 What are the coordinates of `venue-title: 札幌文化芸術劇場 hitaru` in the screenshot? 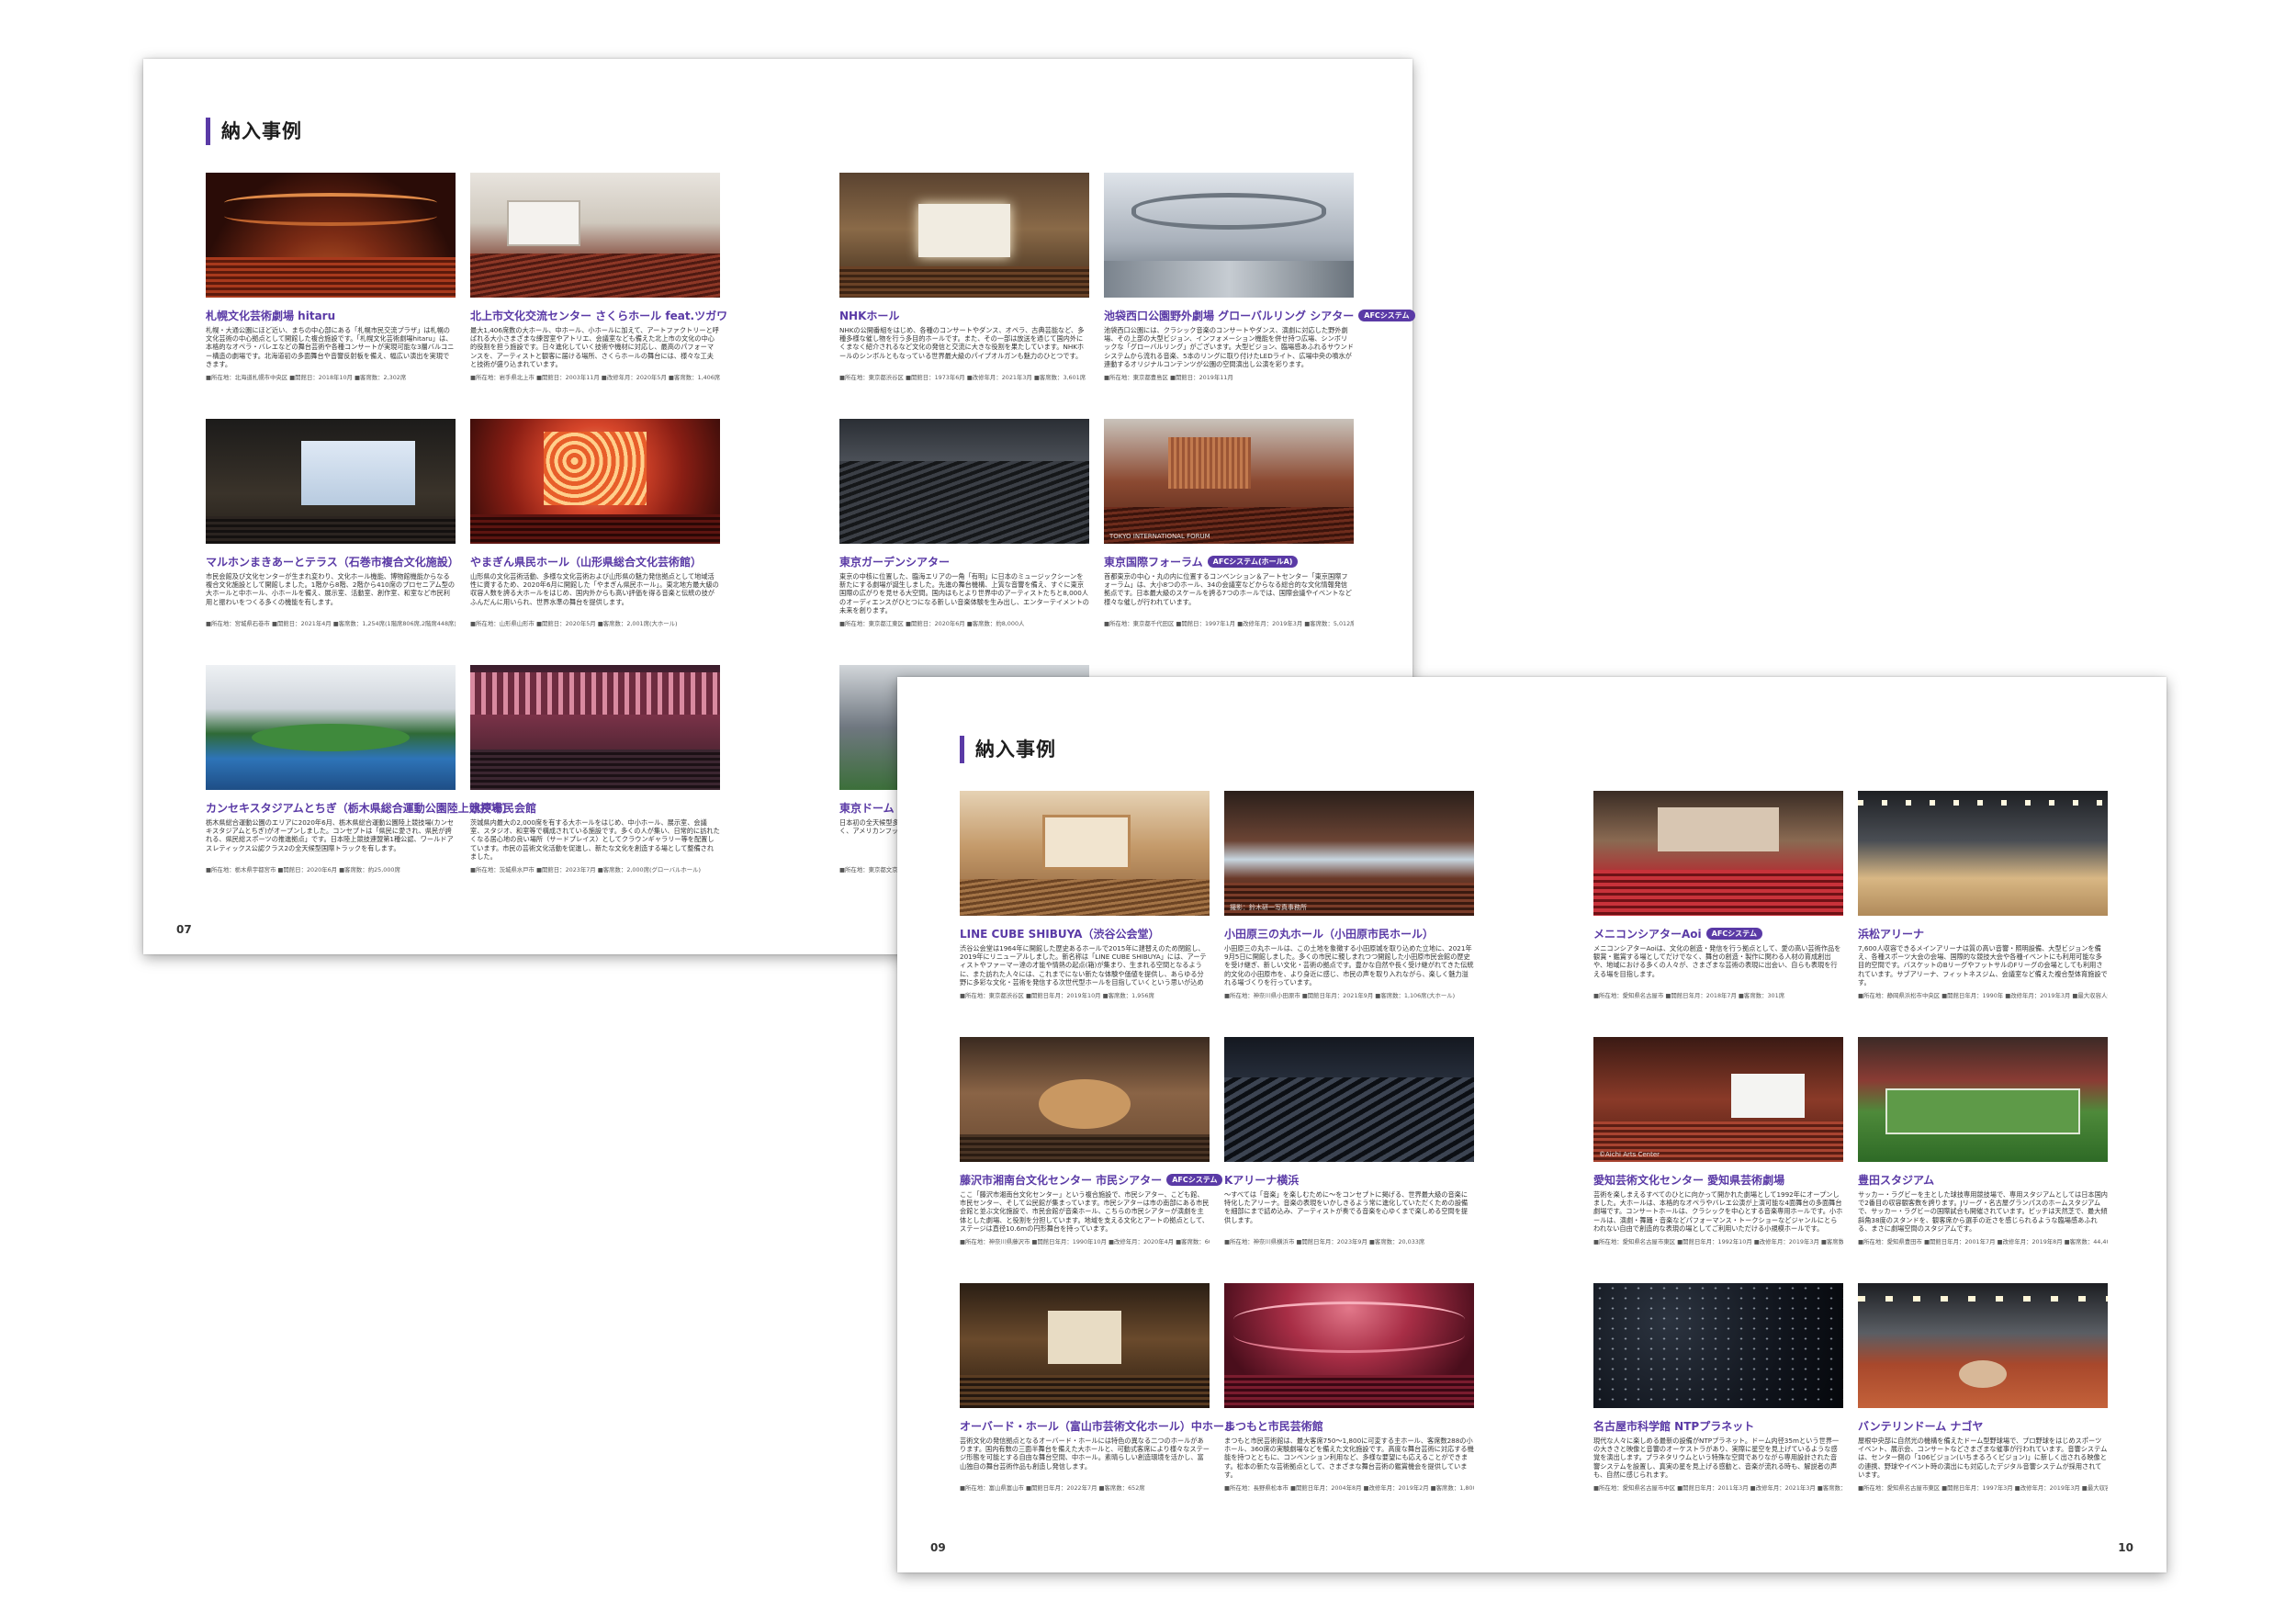 It's located at (271, 316).